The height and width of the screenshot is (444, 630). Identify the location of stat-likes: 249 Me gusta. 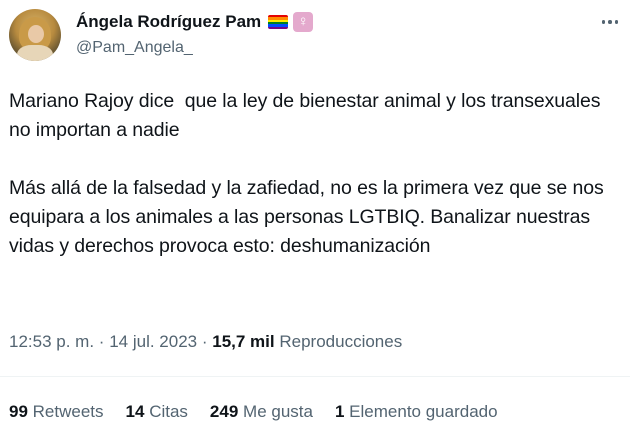
(261, 412).